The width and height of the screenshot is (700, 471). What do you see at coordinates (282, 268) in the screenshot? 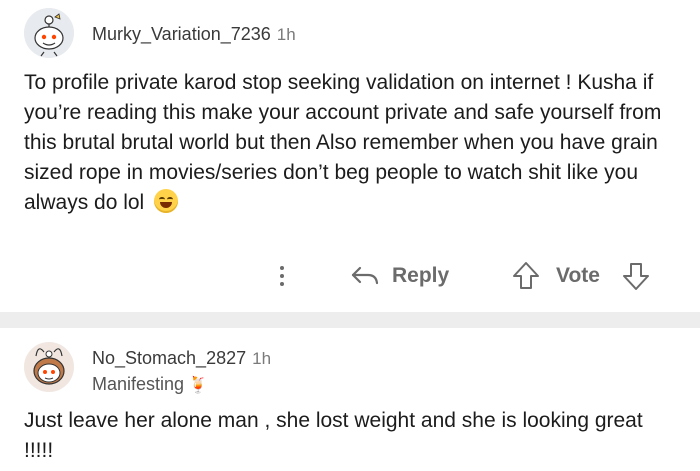
I see `more-options-icon` at bounding box center [282, 268].